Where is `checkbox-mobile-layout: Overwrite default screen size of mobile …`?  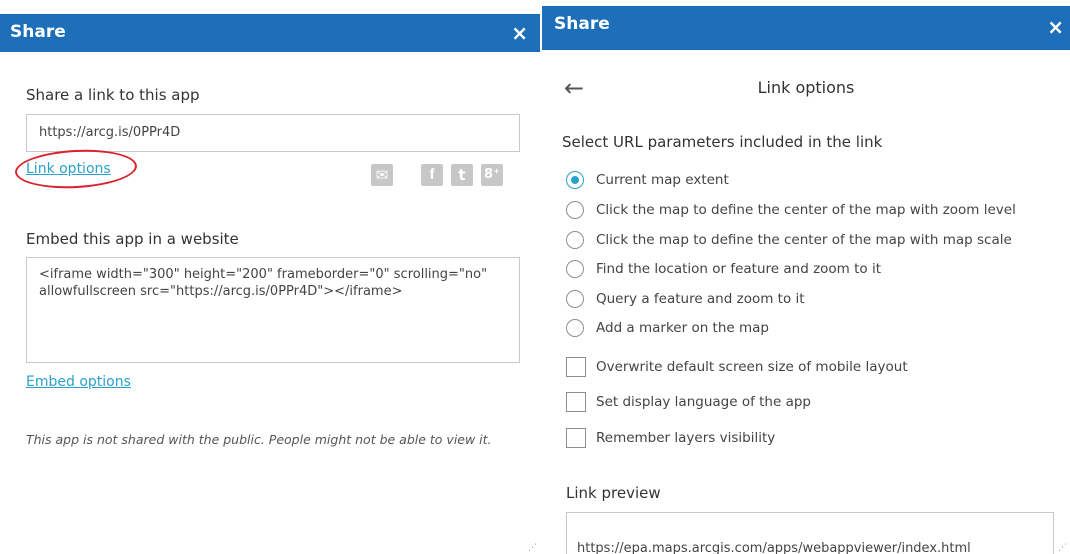
checkbox-mobile-layout: Overwrite default screen size of mobile … is located at coordinates (737, 367).